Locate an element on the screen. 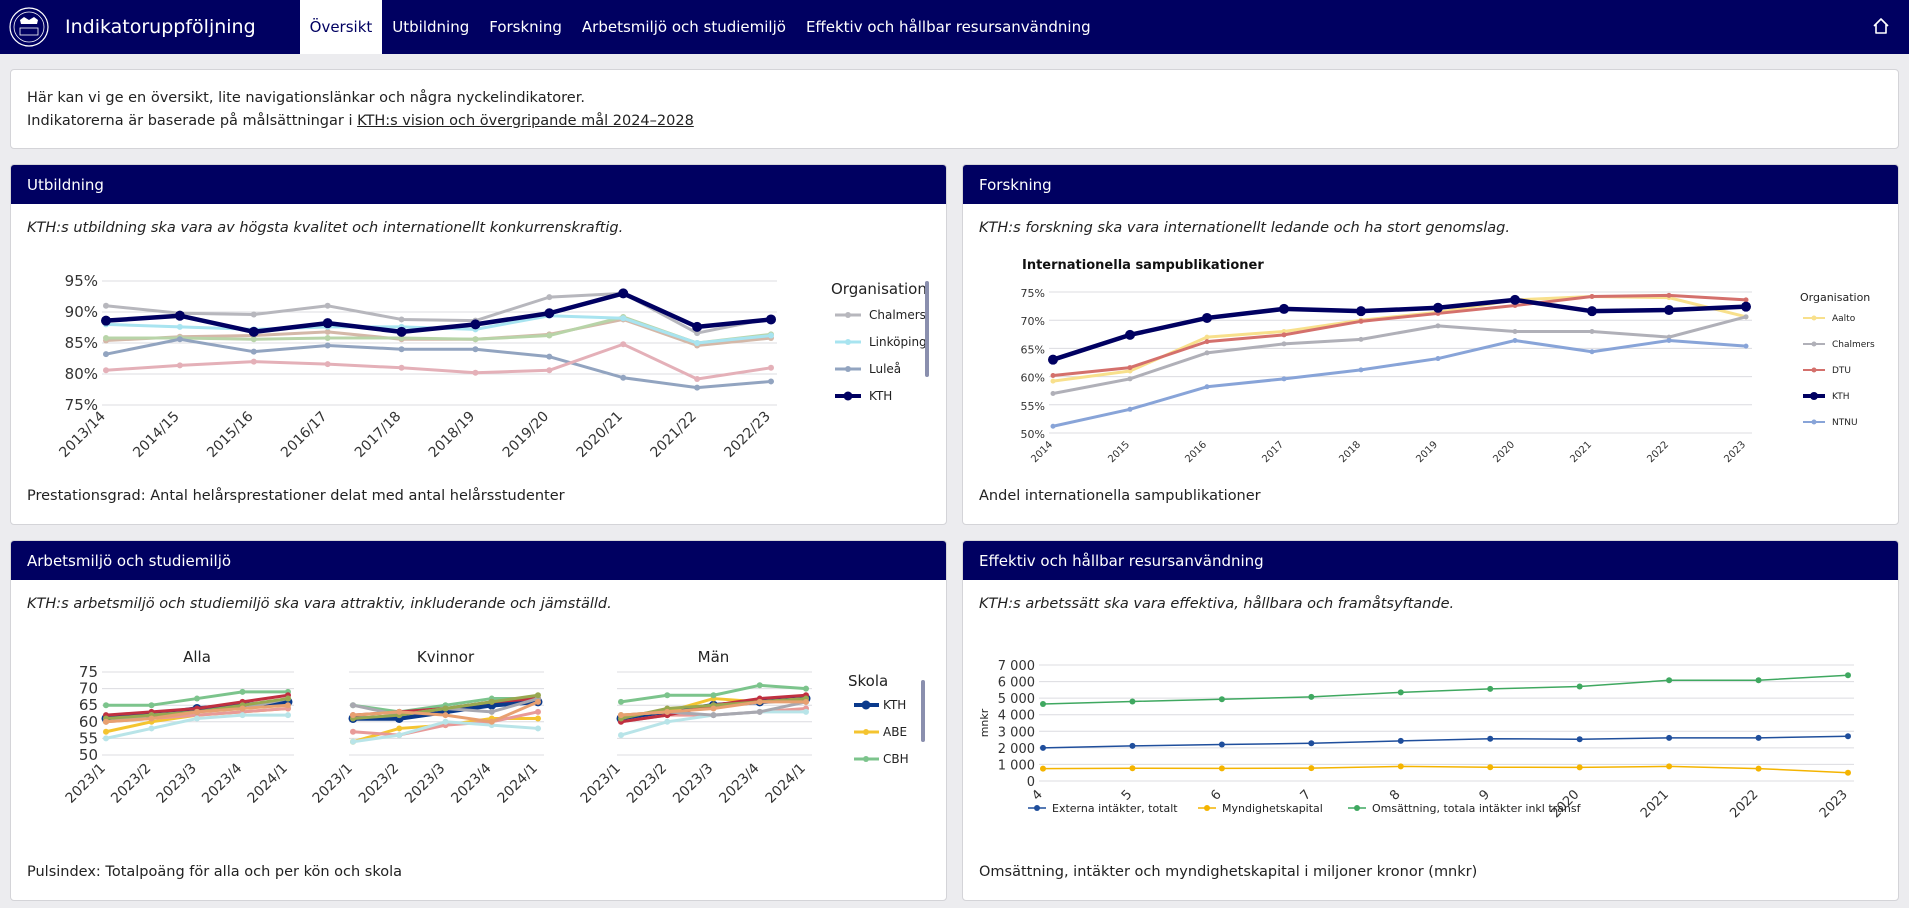 The width and height of the screenshot is (1909, 908). x-tick-label: 2021/22 is located at coordinates (673, 435).